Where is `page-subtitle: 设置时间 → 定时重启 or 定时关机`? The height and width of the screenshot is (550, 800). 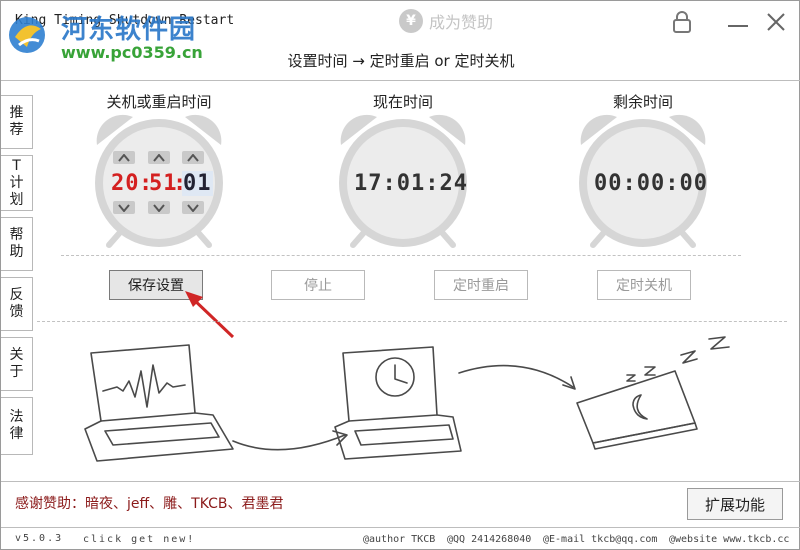
page-subtitle: 设置时间 → 定时重启 or 定时关机 is located at coordinates (401, 61).